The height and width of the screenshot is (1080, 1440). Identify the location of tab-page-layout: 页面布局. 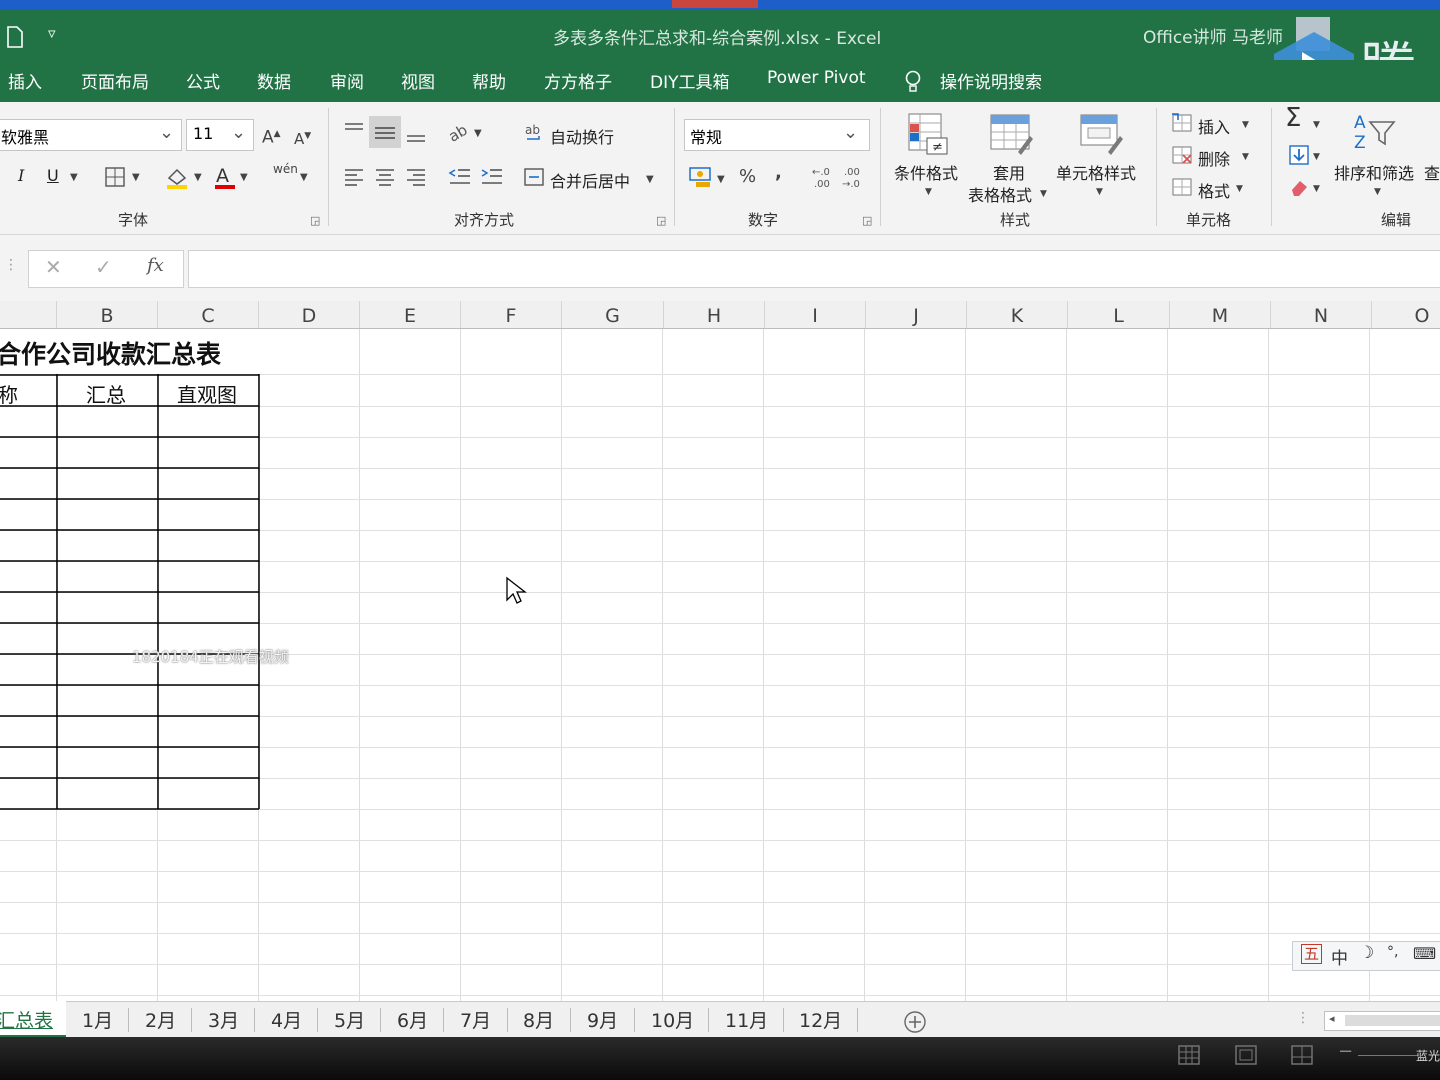
(115, 80).